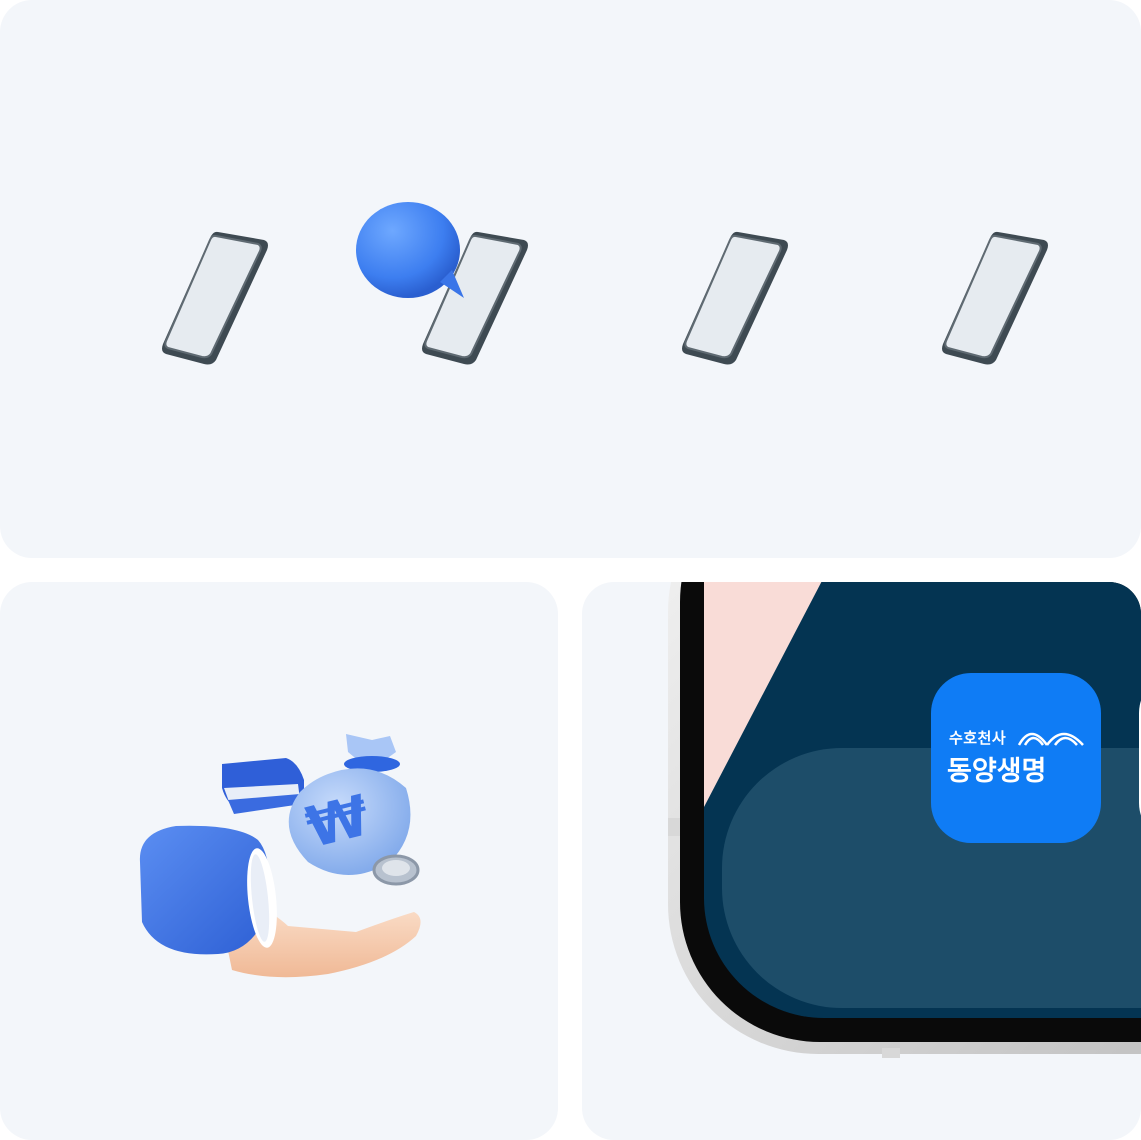 The height and width of the screenshot is (1140, 1141). What do you see at coordinates (280, 856) in the screenshot?
I see `hand-money-bag-illustration: ₩` at bounding box center [280, 856].